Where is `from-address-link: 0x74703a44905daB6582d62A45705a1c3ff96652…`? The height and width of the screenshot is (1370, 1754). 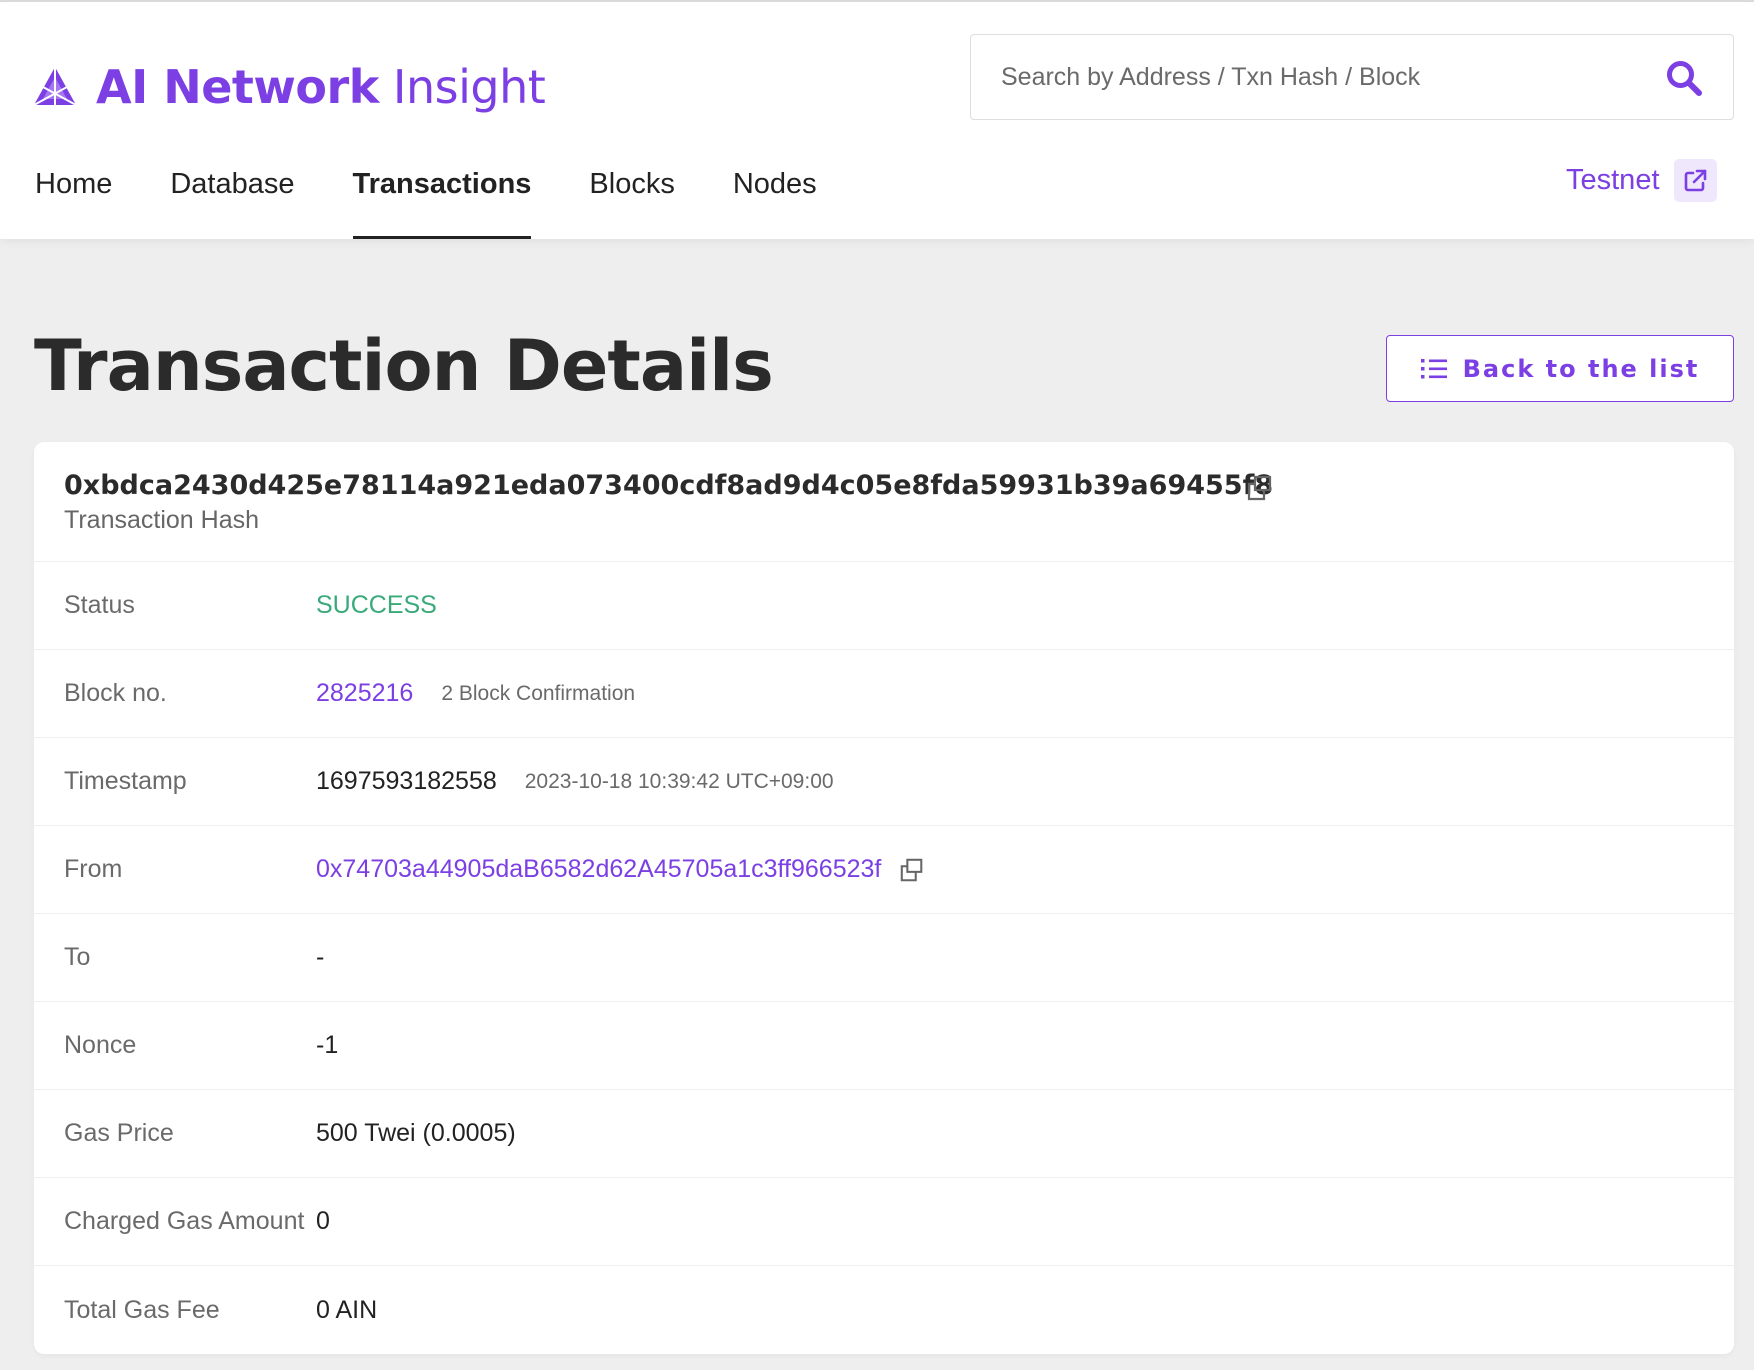 from-address-link: 0x74703a44905daB6582d62A45705a1c3ff96652… is located at coordinates (598, 869).